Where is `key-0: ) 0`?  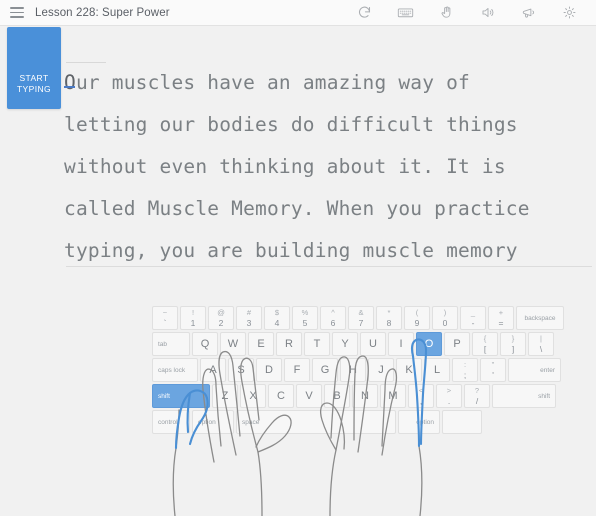 key-0: ) 0 is located at coordinates (445, 318).